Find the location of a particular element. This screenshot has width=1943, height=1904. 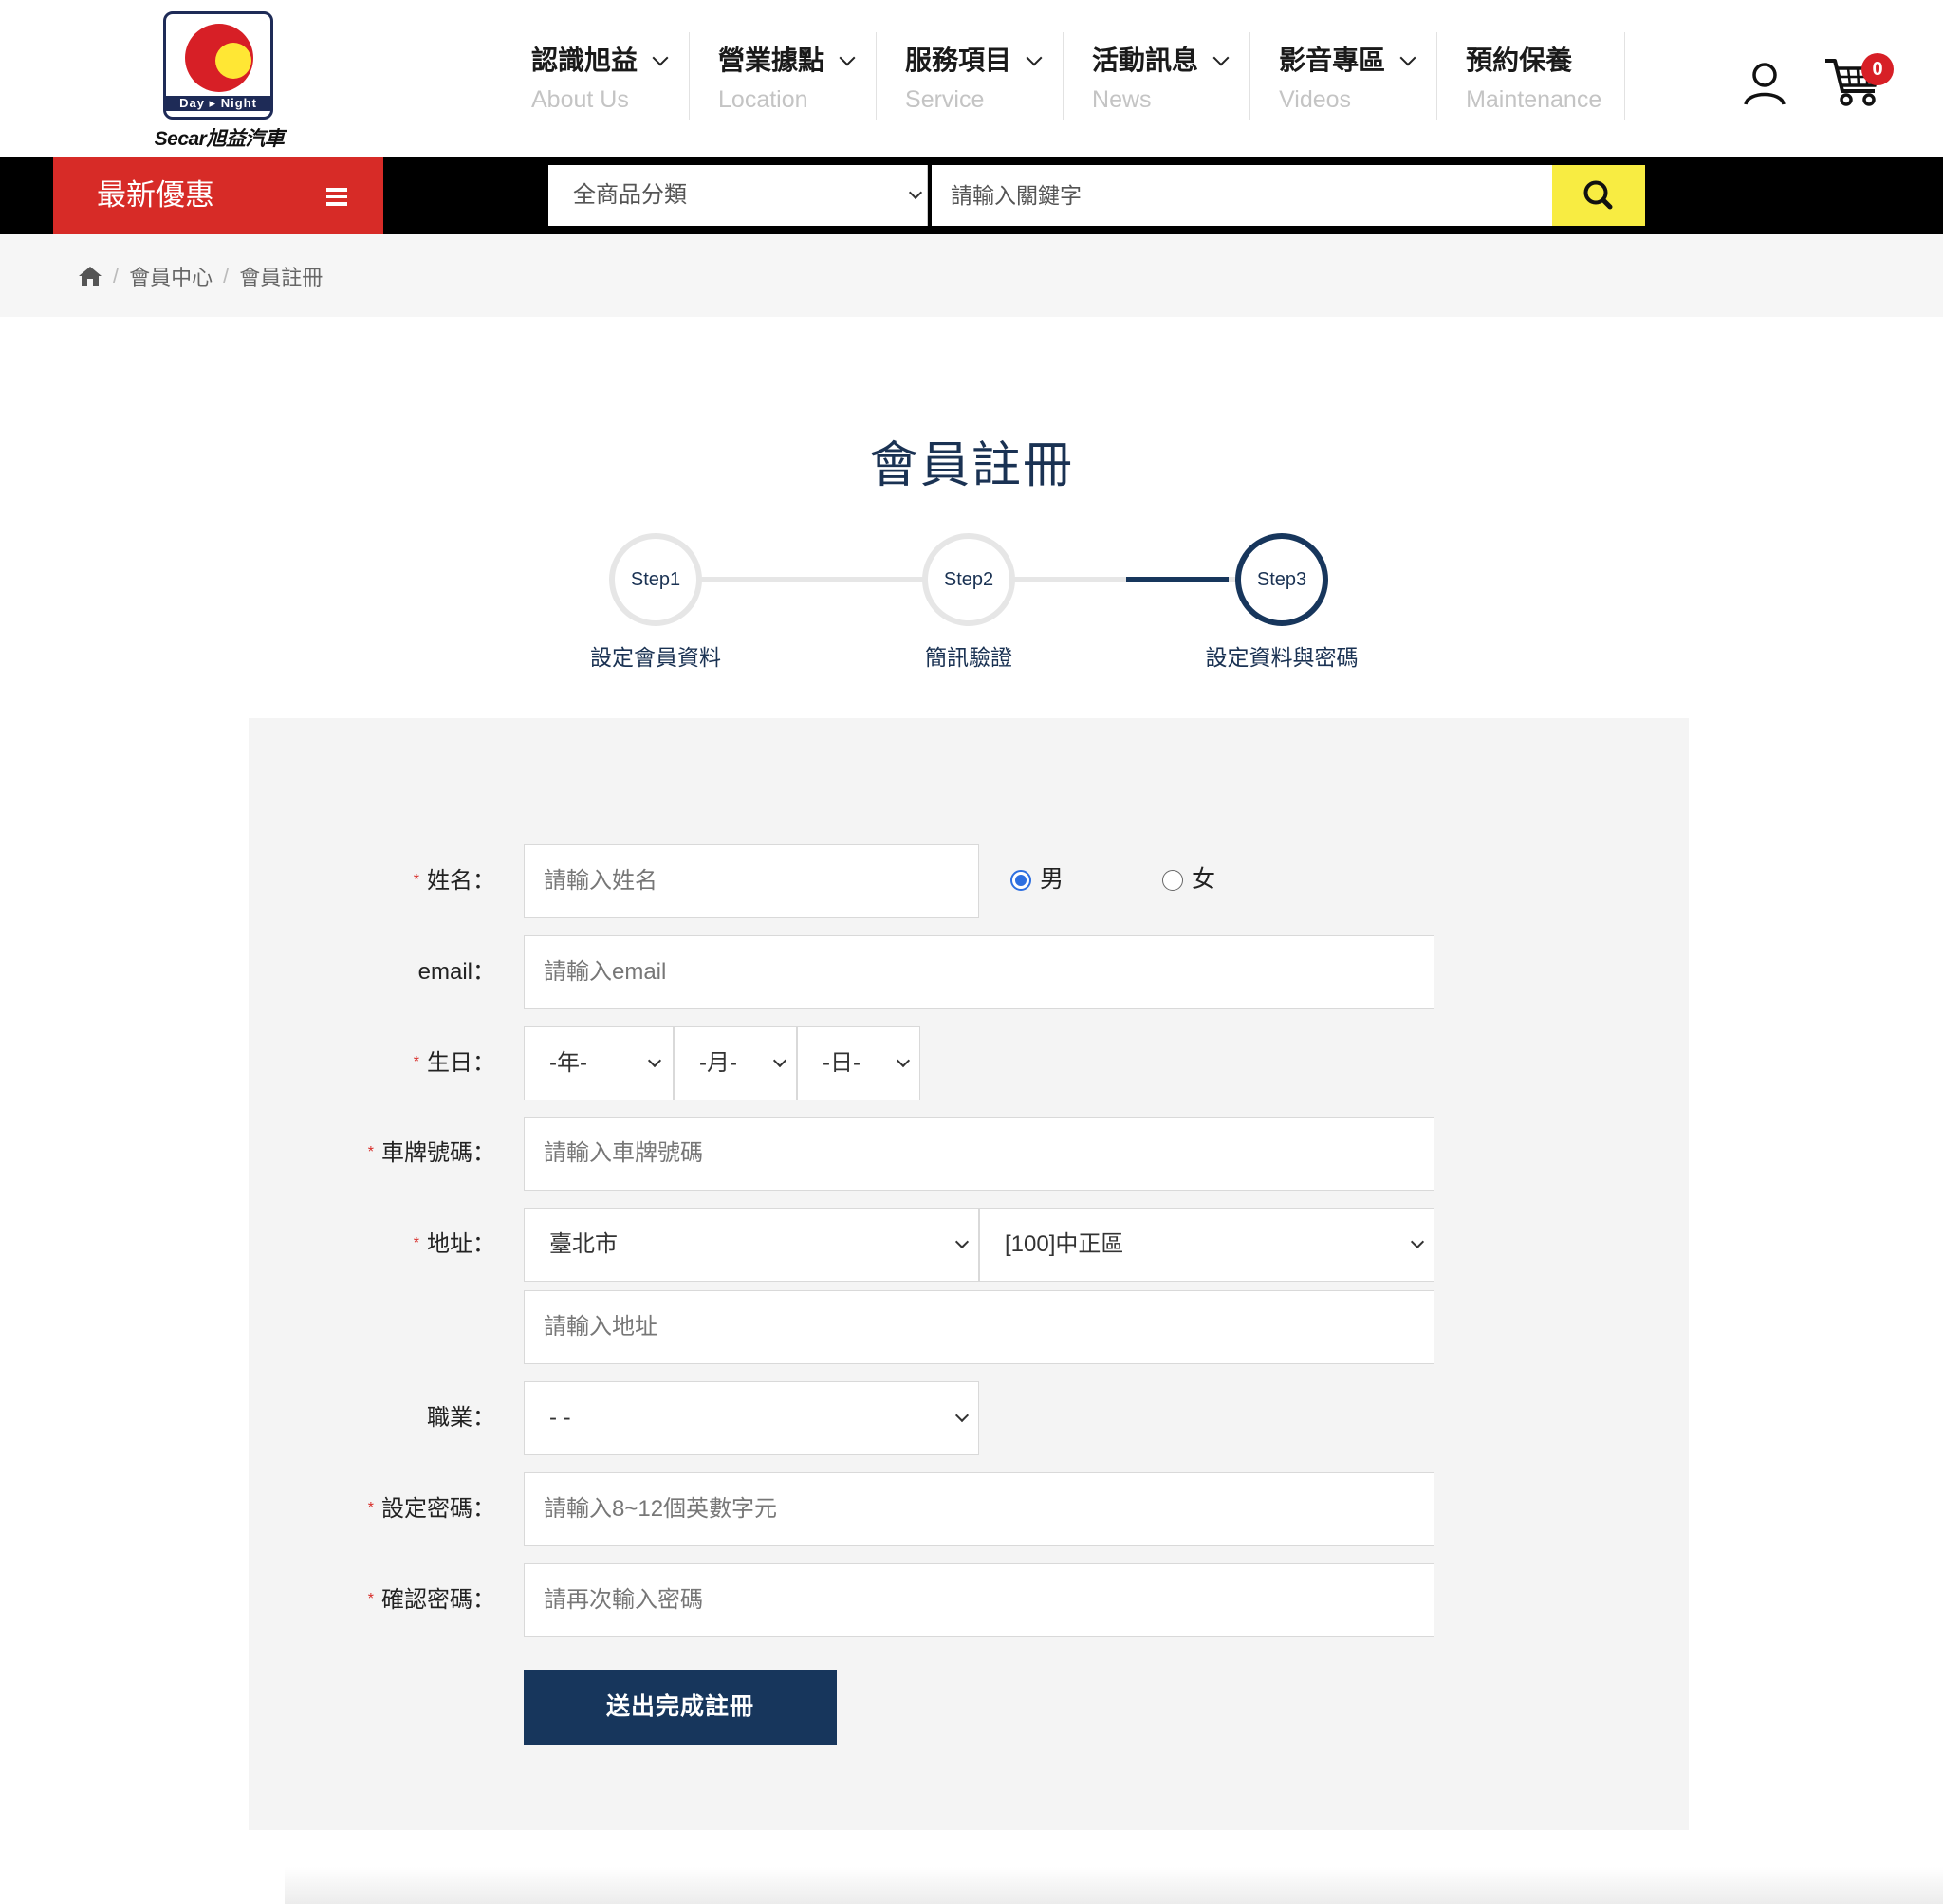

home-icon is located at coordinates (90, 276).